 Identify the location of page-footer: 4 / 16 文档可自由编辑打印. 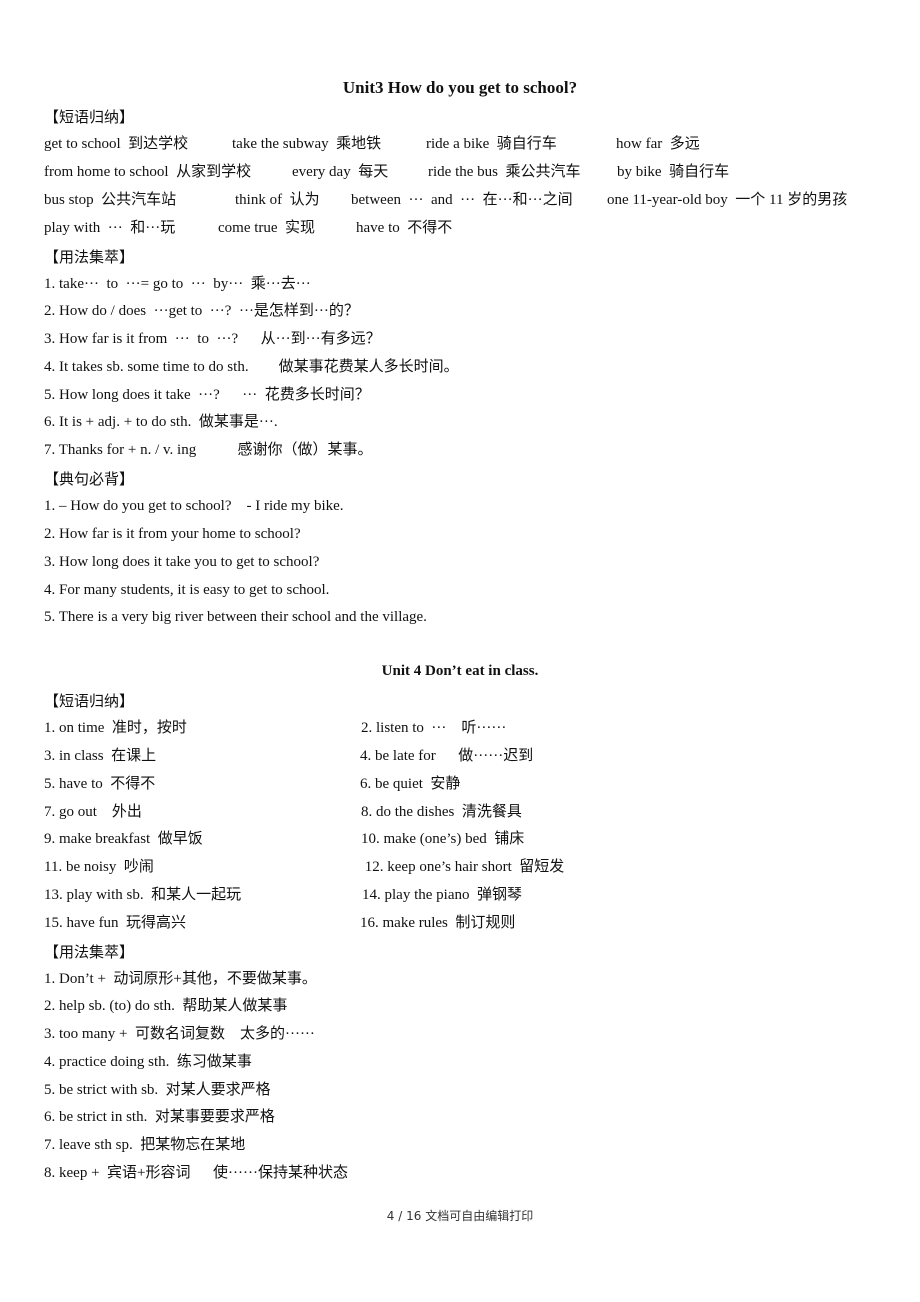
(460, 1216).